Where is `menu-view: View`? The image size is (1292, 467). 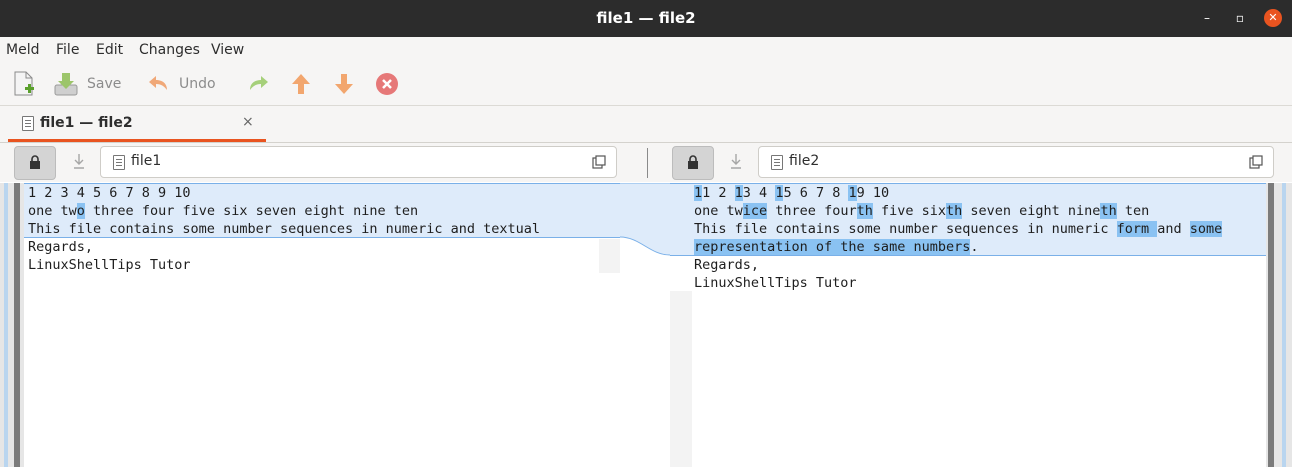
menu-view: View is located at coordinates (227, 50).